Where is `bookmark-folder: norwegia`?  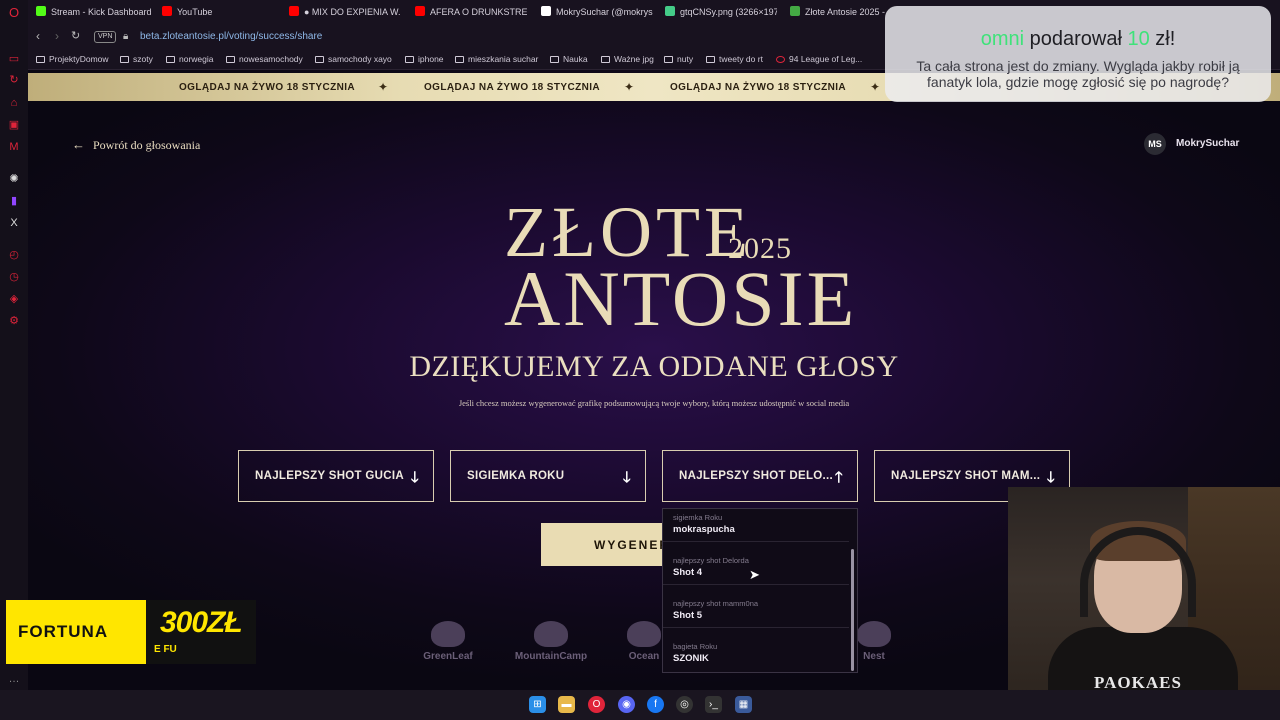
bookmark-folder: norwegia is located at coordinates (190, 59).